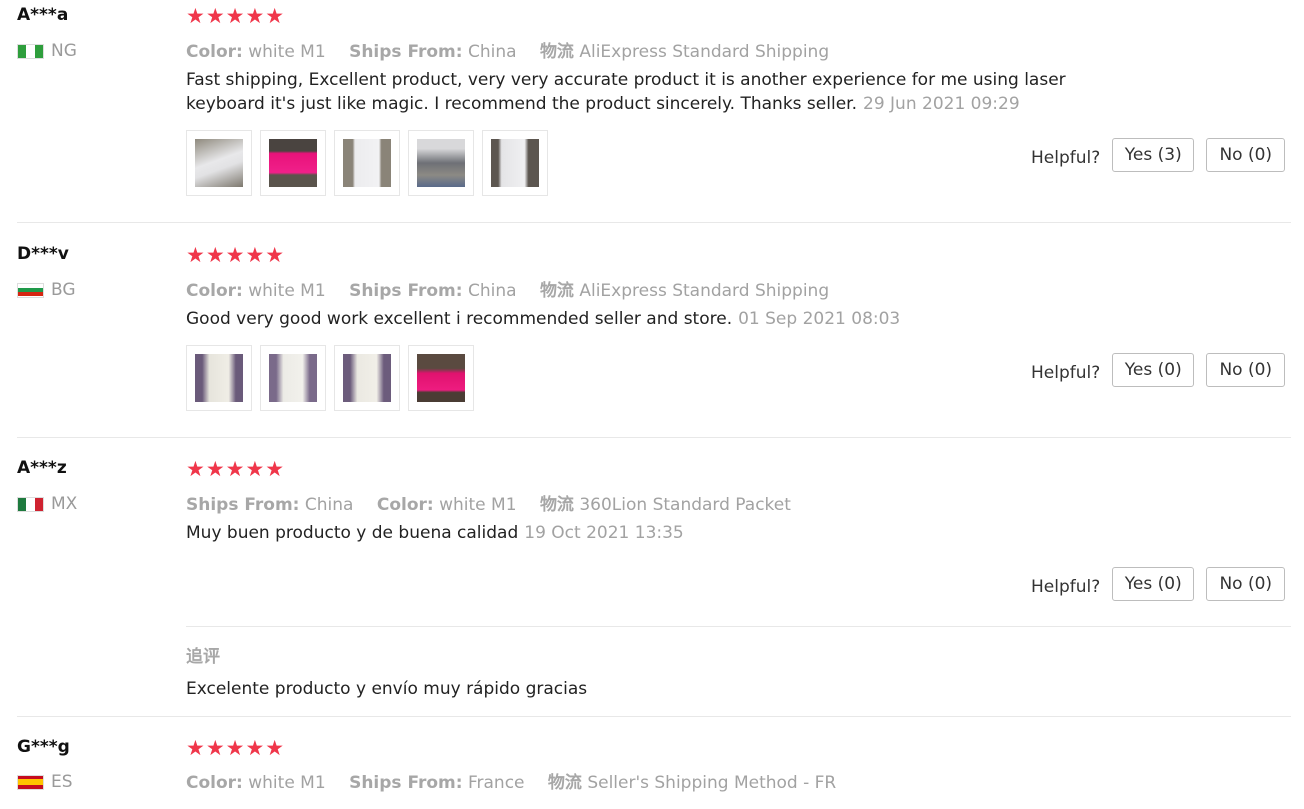  I want to click on reviewer-name: A***a, so click(43, 15).